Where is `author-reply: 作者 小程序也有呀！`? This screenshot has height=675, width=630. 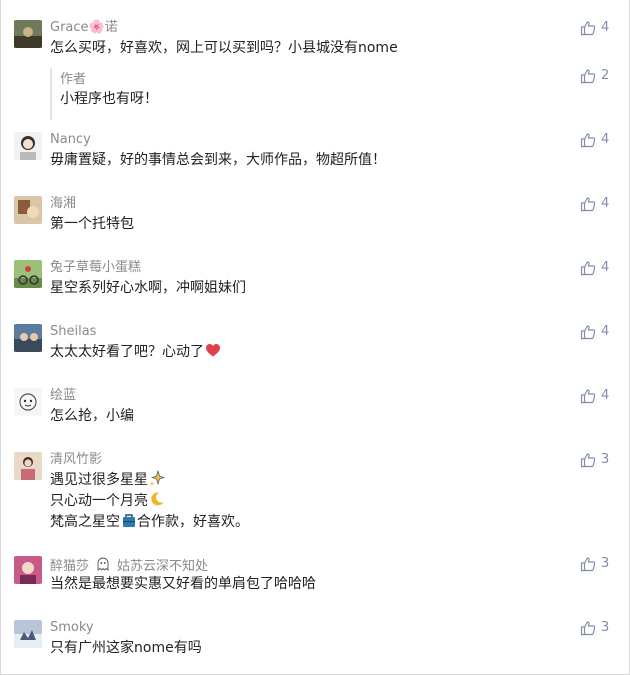 author-reply: 作者 小程序也有呀！ is located at coordinates (335, 94).